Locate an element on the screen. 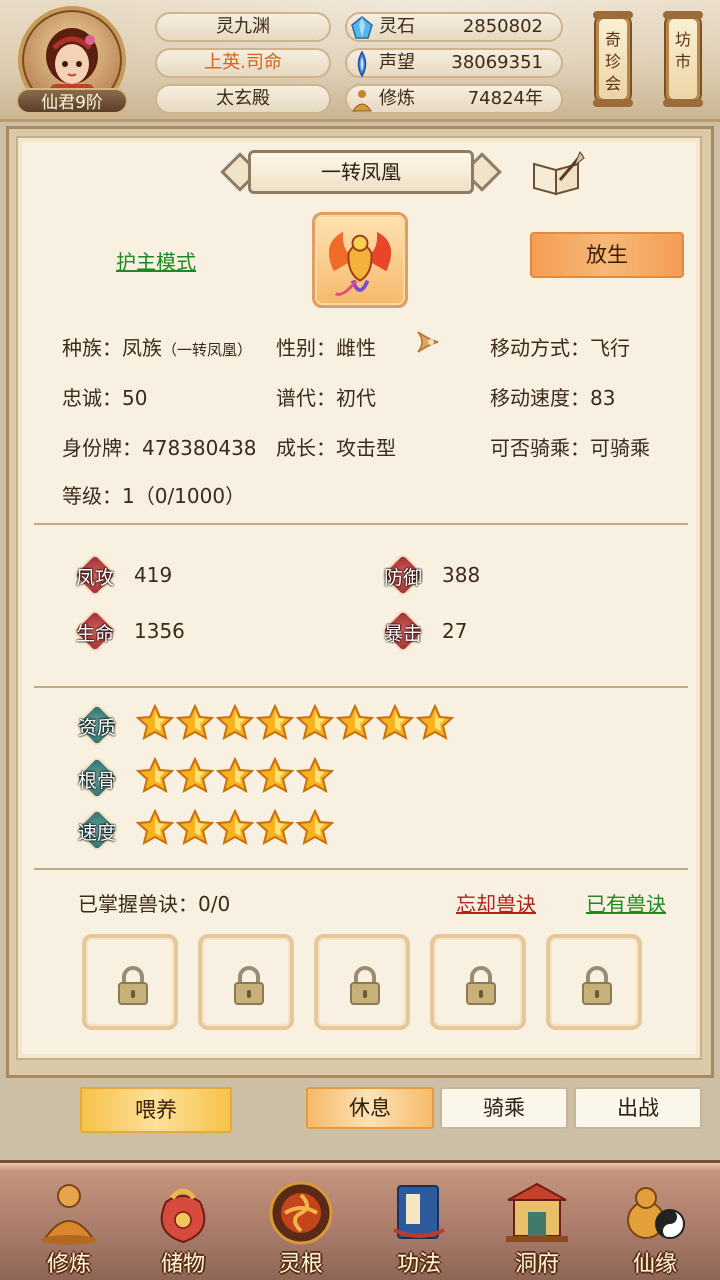  level-attr: 等级：1（0/1000） is located at coordinates (153, 494).